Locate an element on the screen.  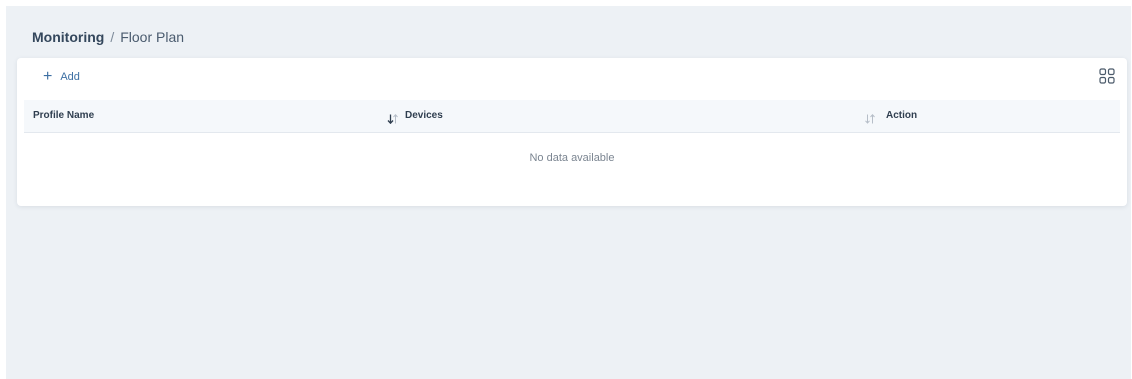
add-button: + Add is located at coordinates (61, 77).